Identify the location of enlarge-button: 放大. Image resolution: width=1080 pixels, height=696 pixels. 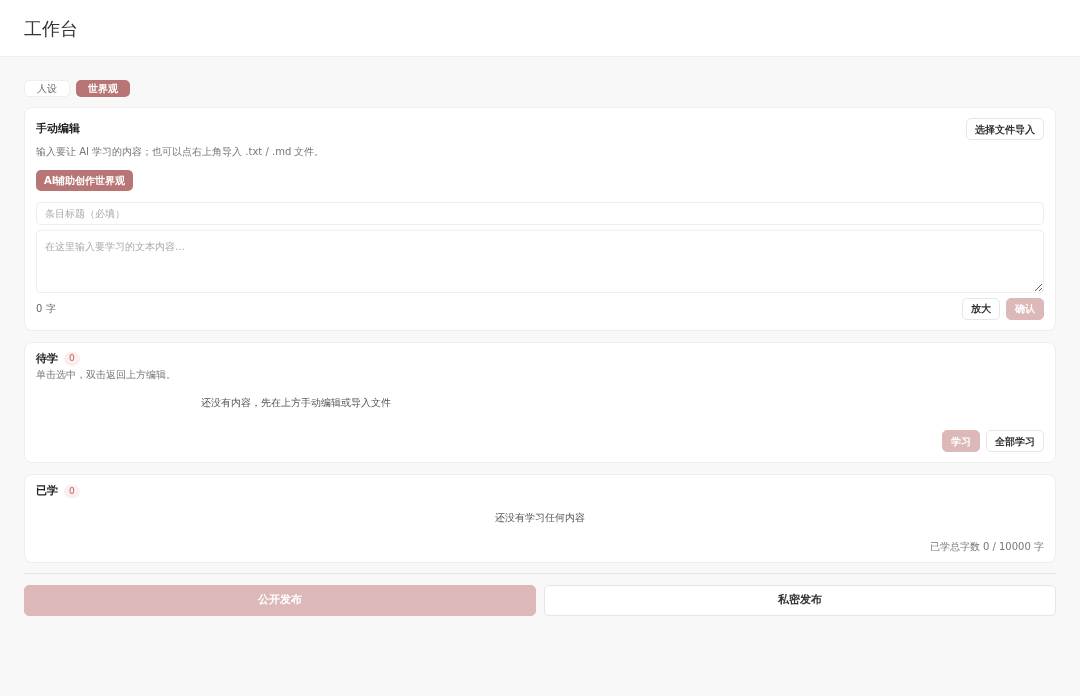
(981, 308).